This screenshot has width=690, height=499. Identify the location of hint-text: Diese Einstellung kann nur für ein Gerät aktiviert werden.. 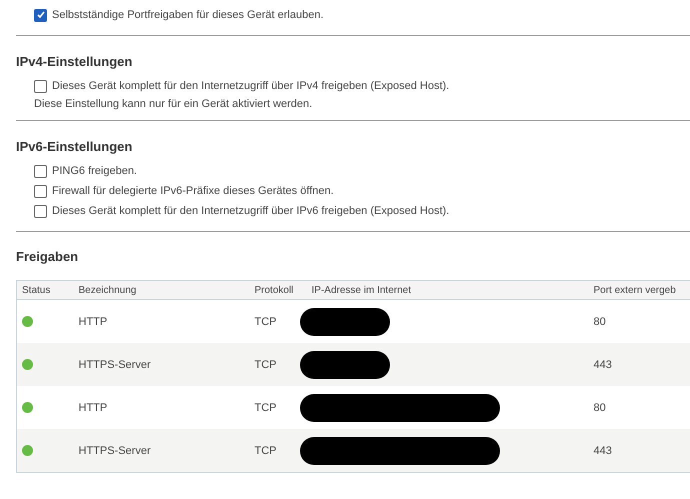
(173, 103).